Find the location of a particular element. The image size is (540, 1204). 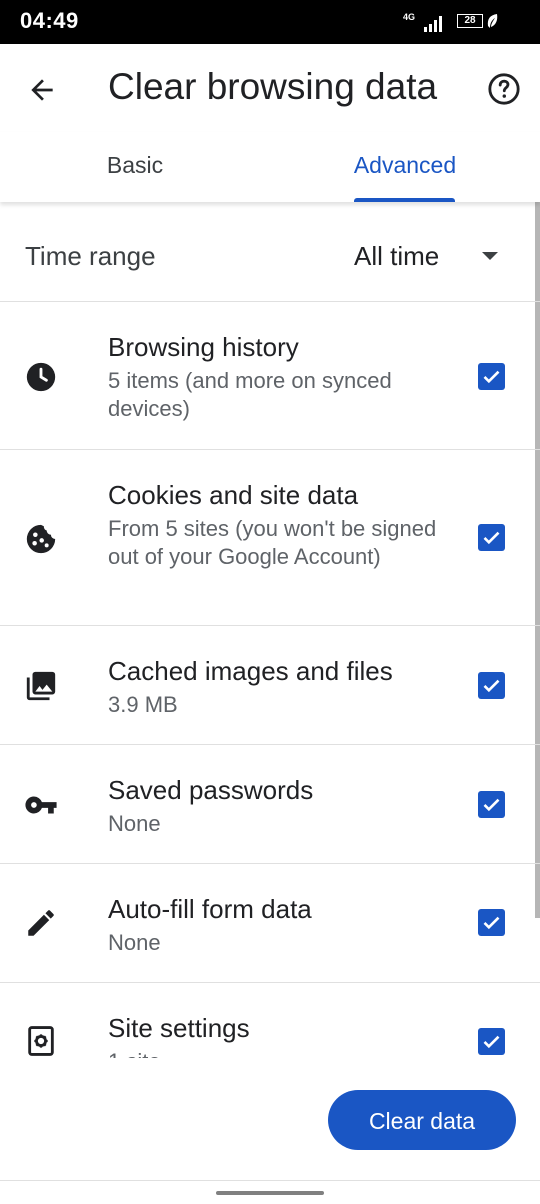

time-range-label: Time range is located at coordinates (90, 256).